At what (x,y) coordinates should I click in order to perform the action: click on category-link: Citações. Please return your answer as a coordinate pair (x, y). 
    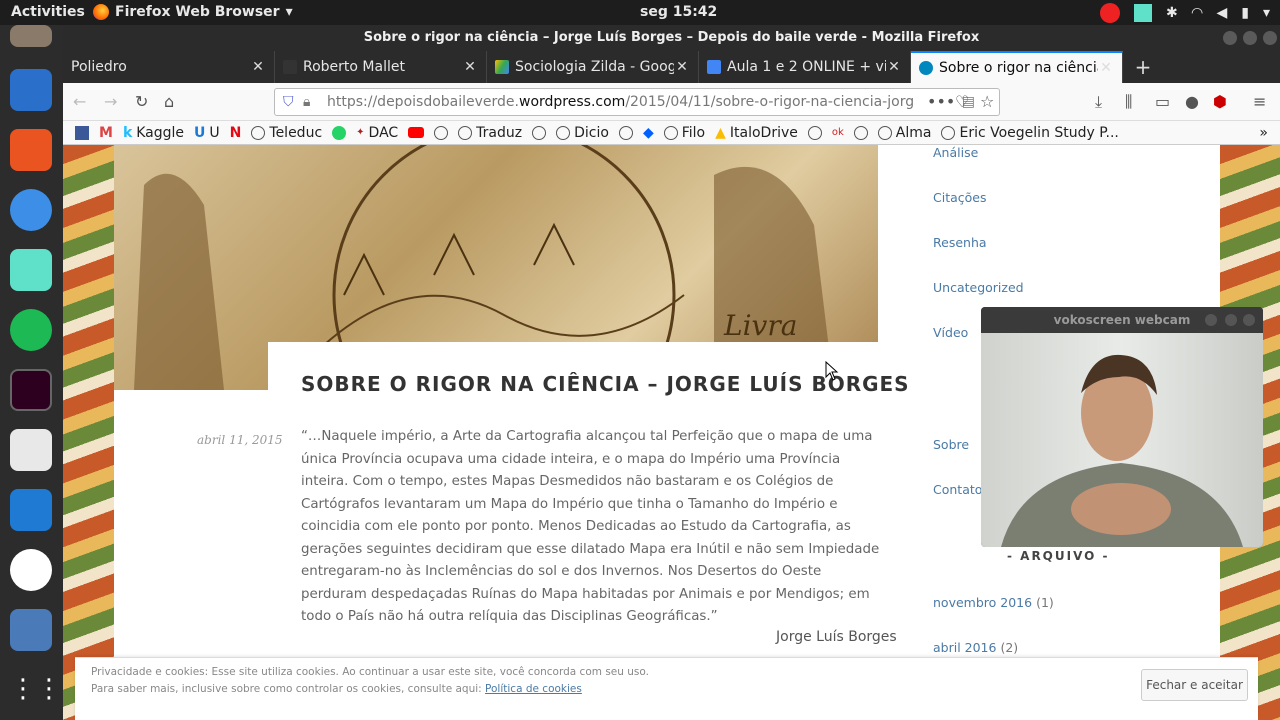
    Looking at the image, I should click on (960, 197).